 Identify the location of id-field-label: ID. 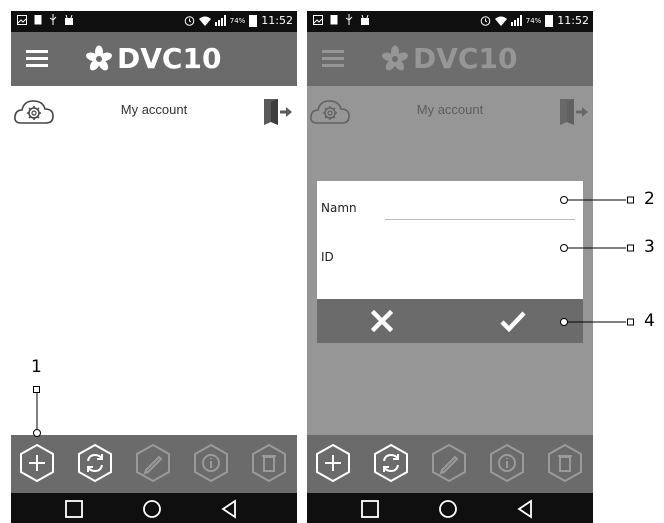
(327, 257).